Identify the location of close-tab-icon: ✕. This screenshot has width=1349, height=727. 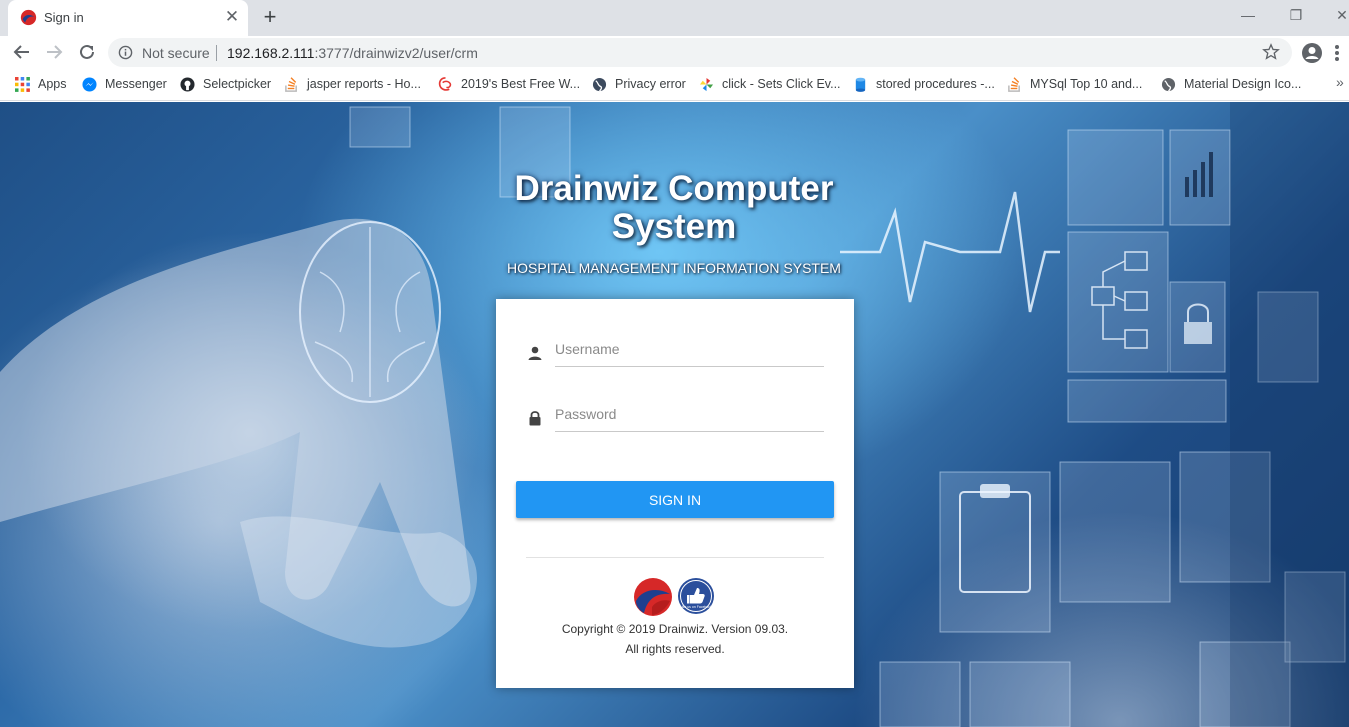
(232, 17).